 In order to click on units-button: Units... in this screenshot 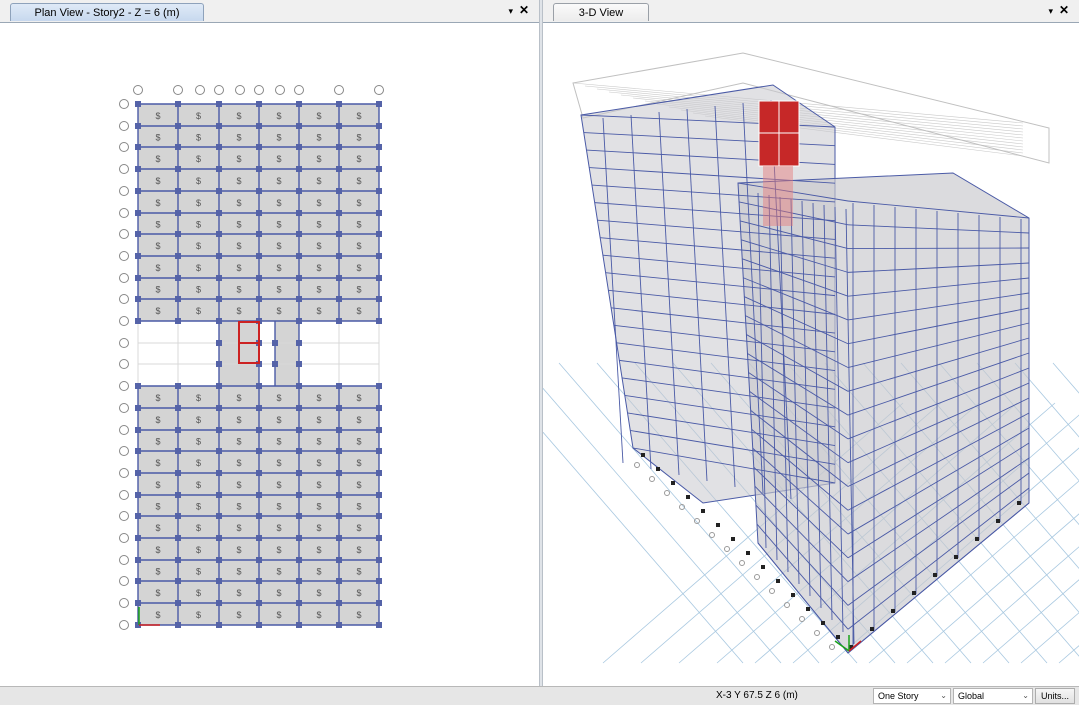, I will do `click(1055, 696)`.